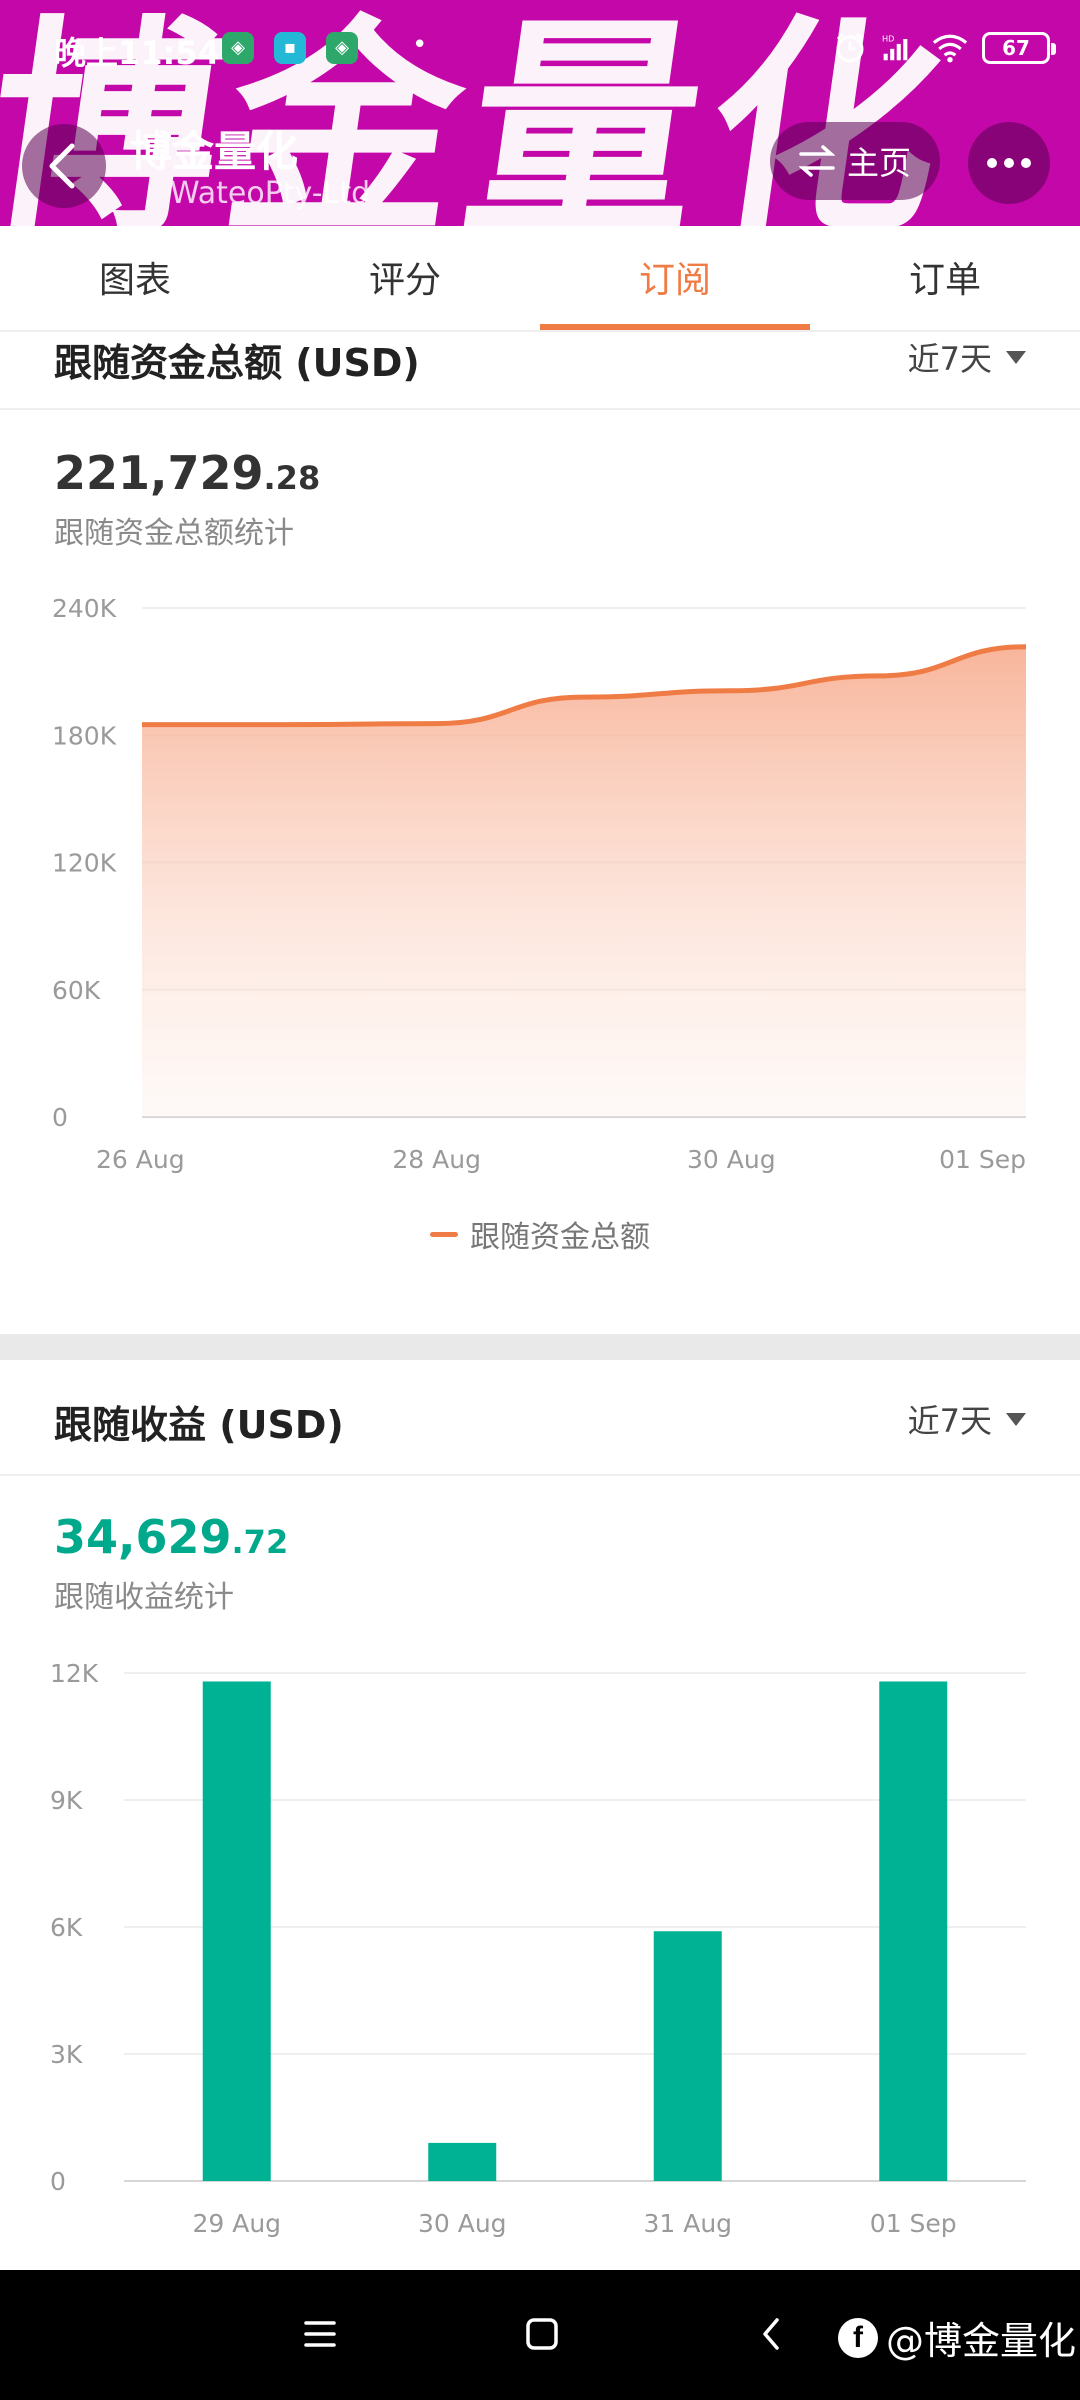 This screenshot has height=2400, width=1080. Describe the element at coordinates (66, 1800) in the screenshot. I see `y-tick-label: 9K` at that location.